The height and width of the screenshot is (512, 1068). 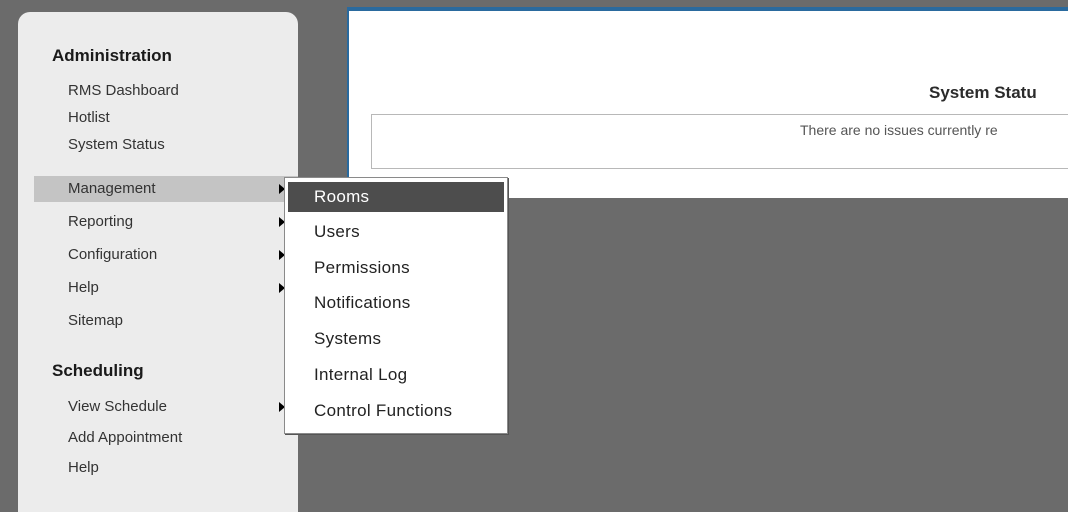 What do you see at coordinates (396, 197) in the screenshot?
I see `submenu-item-rooms: Rooms` at bounding box center [396, 197].